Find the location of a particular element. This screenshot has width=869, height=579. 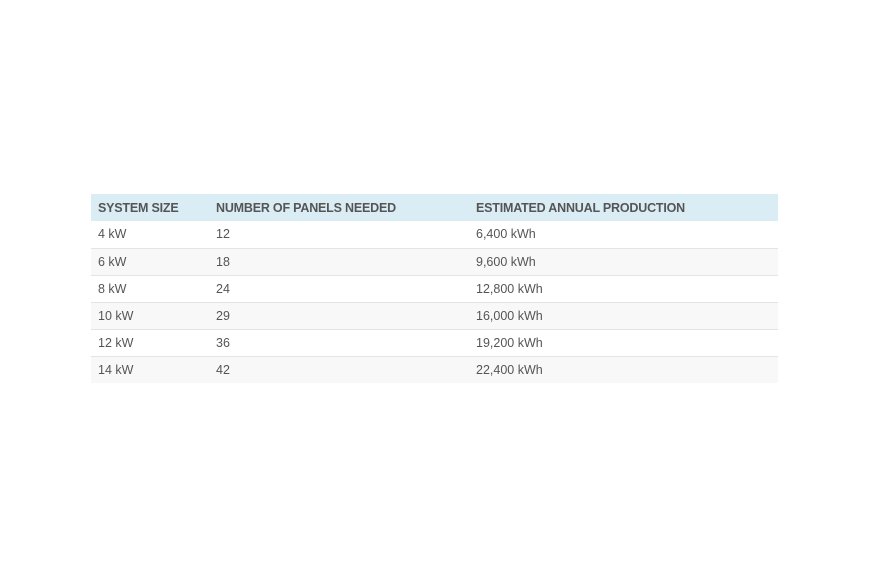

cell-panels-needed: 36 is located at coordinates (339, 342).